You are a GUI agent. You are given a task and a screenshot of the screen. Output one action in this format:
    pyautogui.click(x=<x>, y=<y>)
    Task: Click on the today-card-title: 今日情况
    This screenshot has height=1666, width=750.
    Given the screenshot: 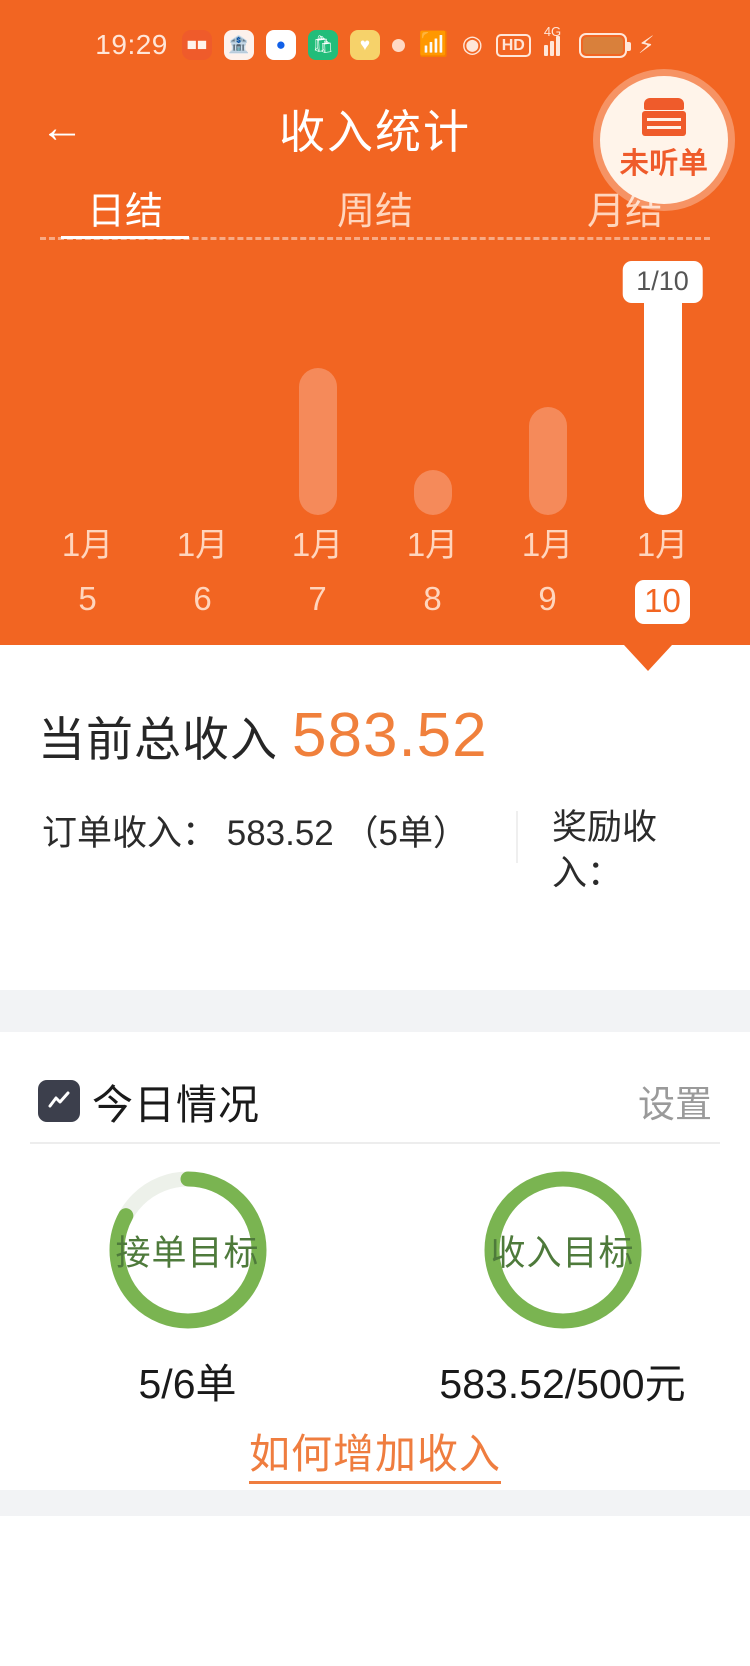 What is the action you would take?
    pyautogui.click(x=176, y=1105)
    